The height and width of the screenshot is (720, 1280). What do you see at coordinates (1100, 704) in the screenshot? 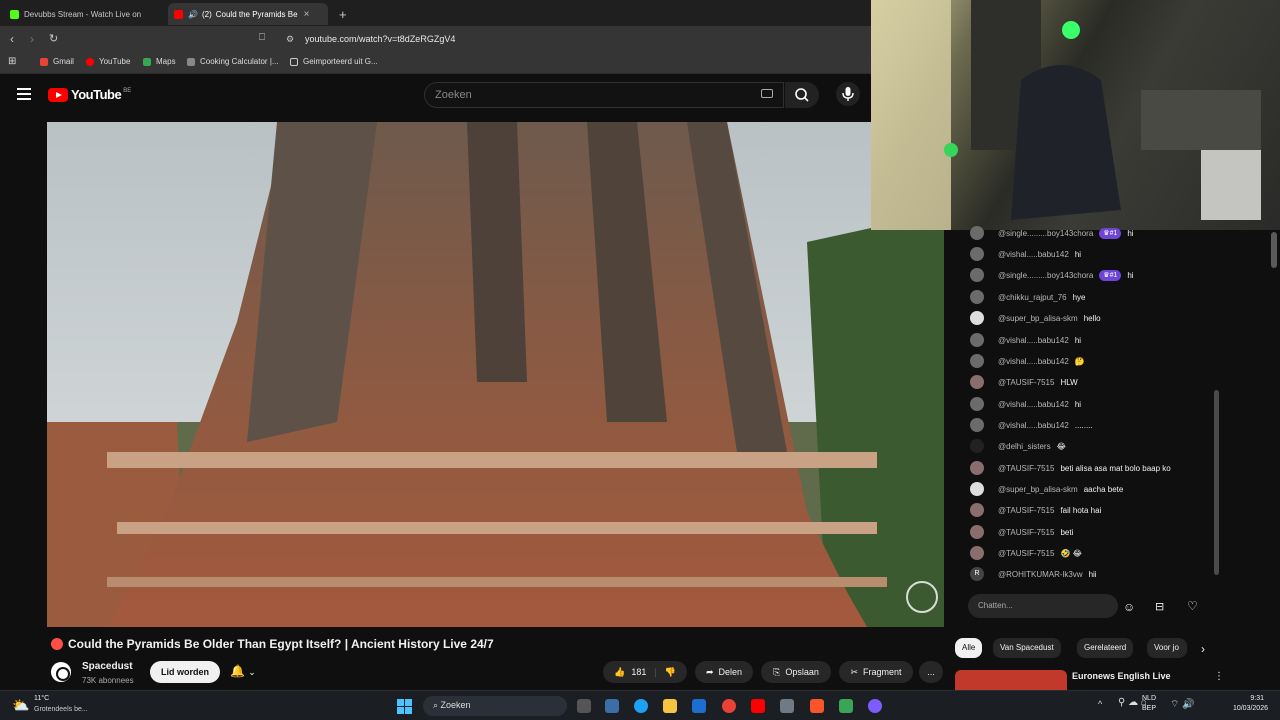
I see `chevron-up-icon: ^` at bounding box center [1100, 704].